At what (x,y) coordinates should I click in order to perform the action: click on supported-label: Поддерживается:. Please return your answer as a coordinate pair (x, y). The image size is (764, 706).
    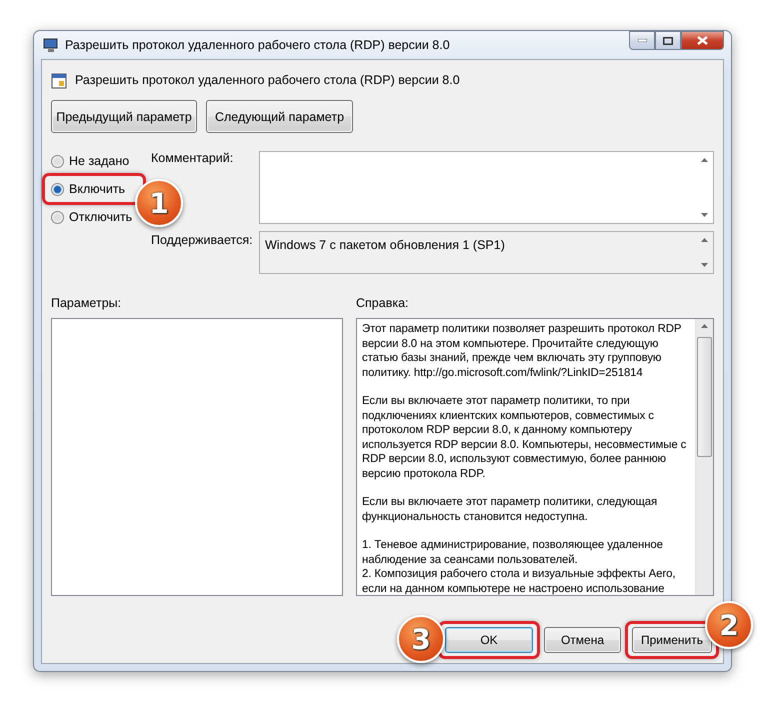
    Looking at the image, I should click on (202, 239).